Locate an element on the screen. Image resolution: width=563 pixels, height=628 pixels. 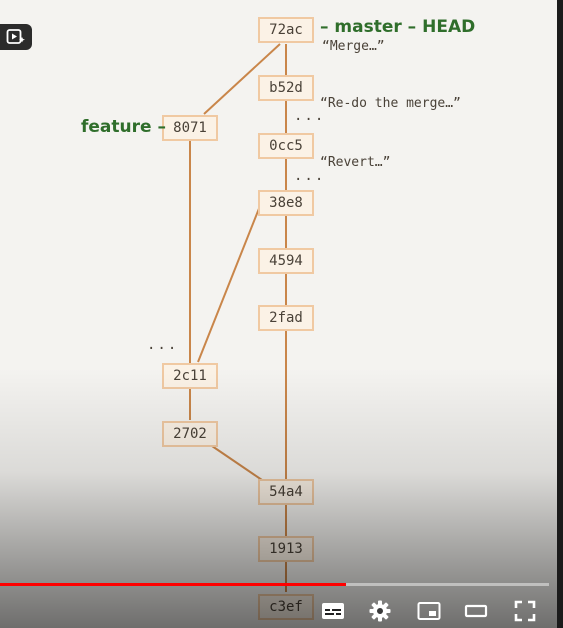
captions-icon is located at coordinates (333, 611).